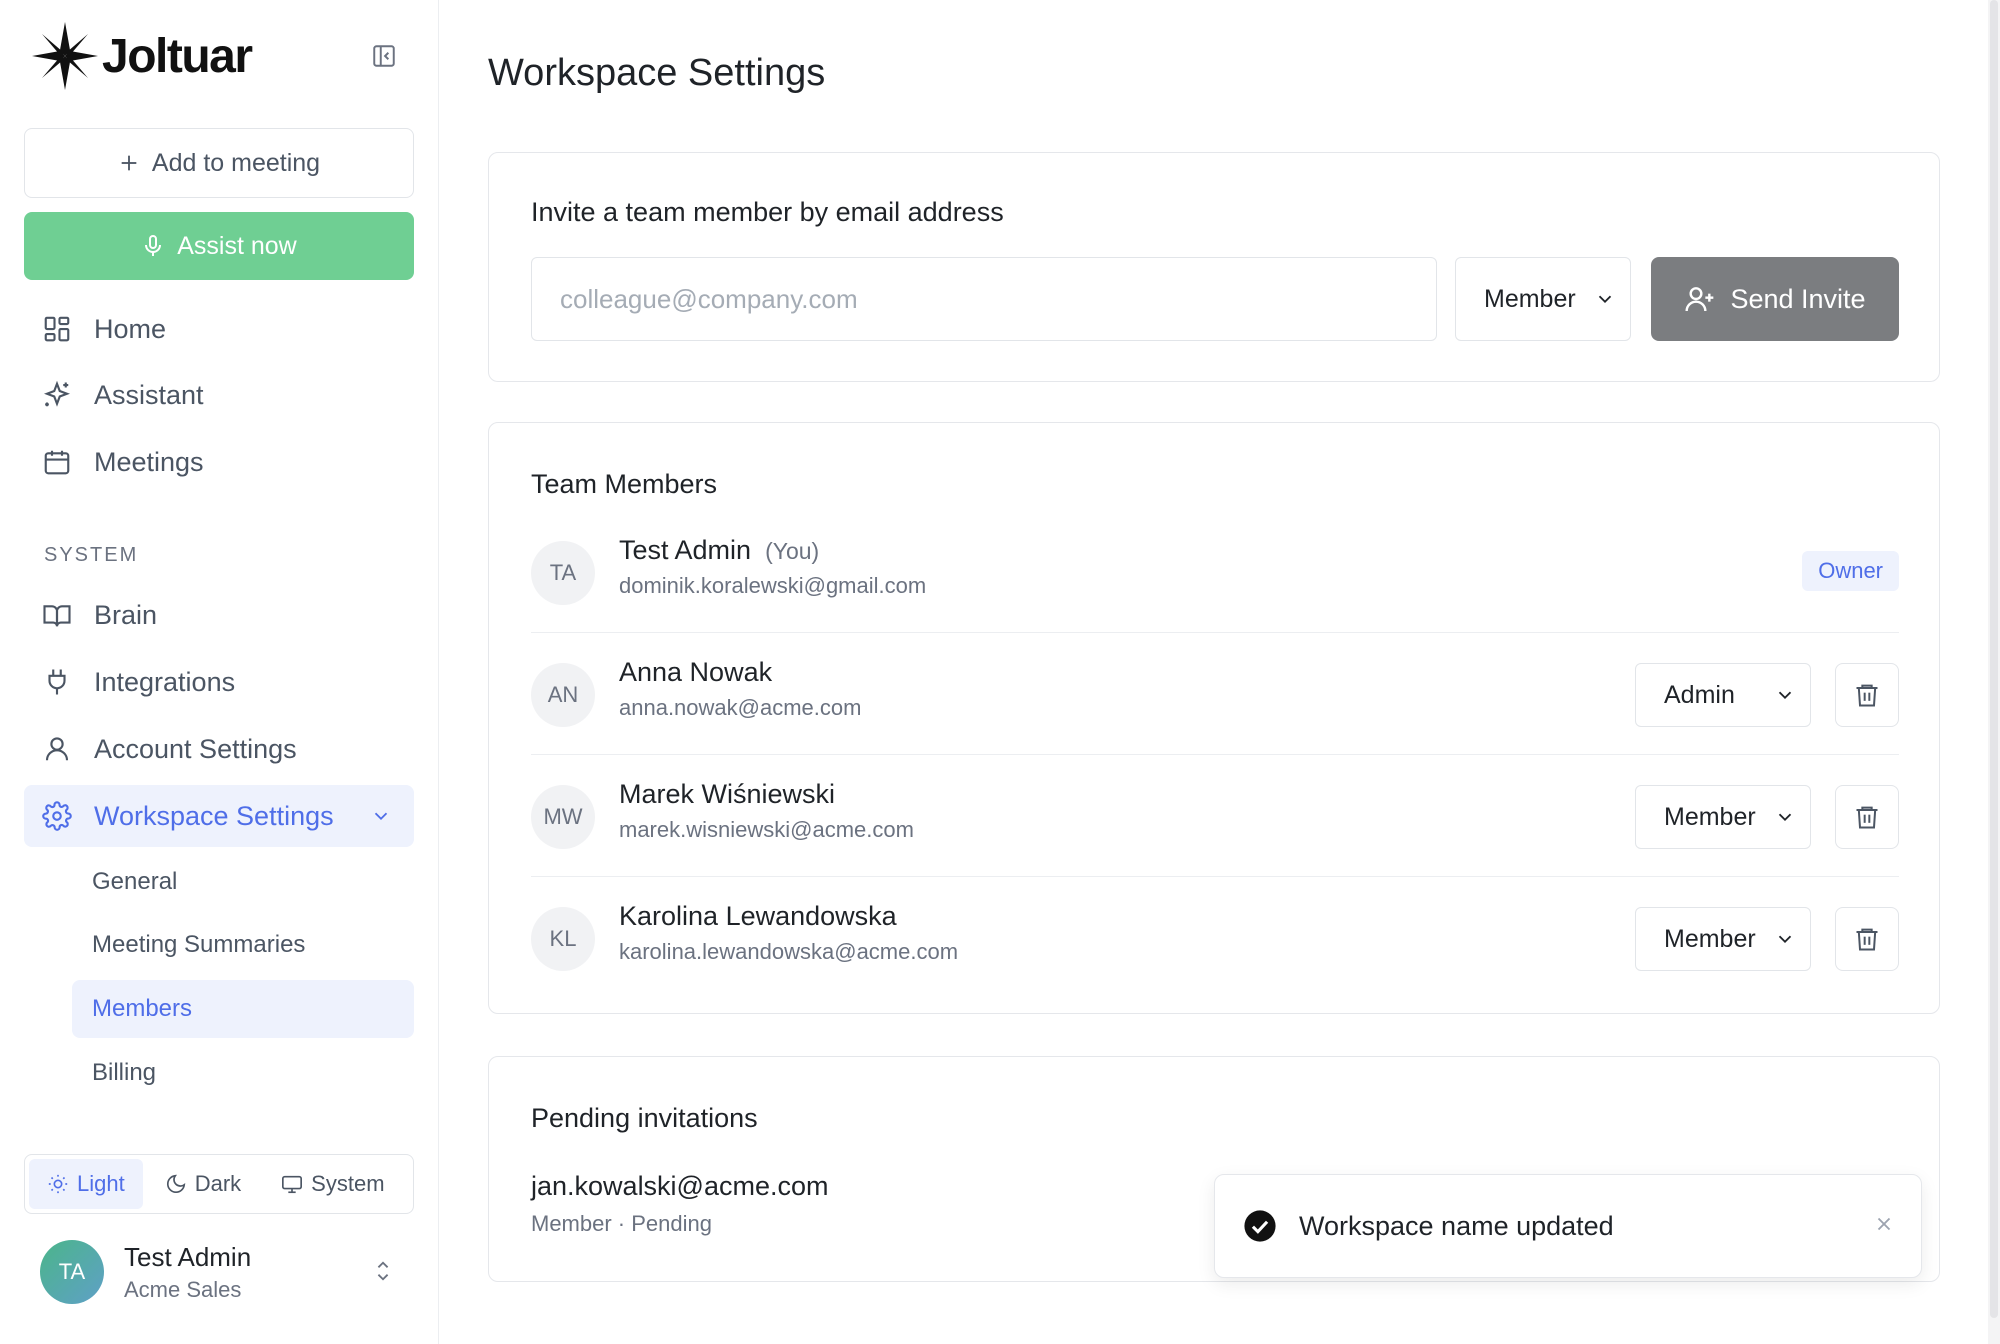 This screenshot has width=2000, height=1344. Describe the element at coordinates (624, 484) in the screenshot. I see `team-members-heading: Team Members` at that location.